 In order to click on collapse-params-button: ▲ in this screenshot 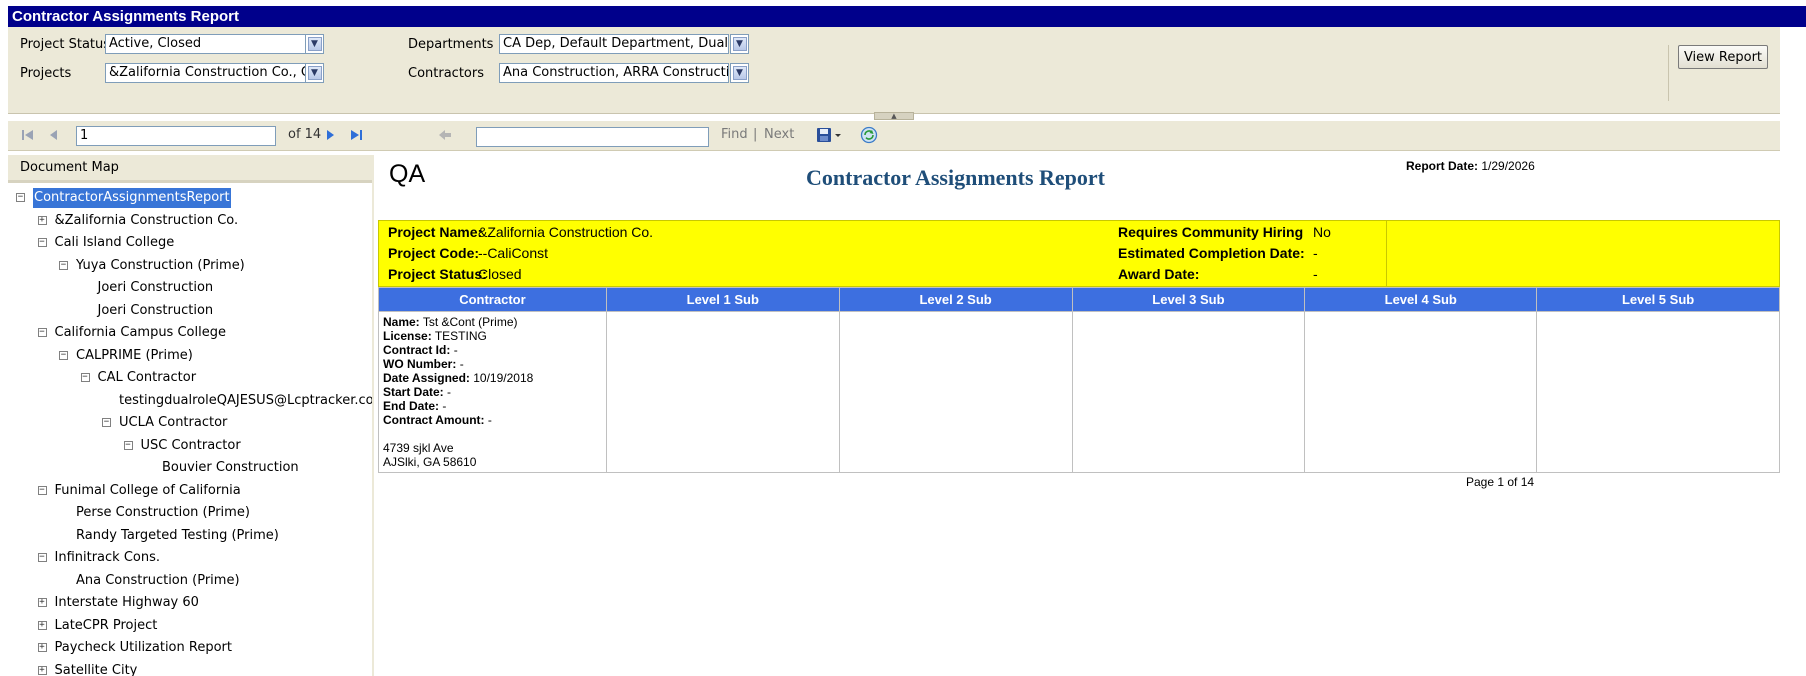, I will do `click(894, 116)`.